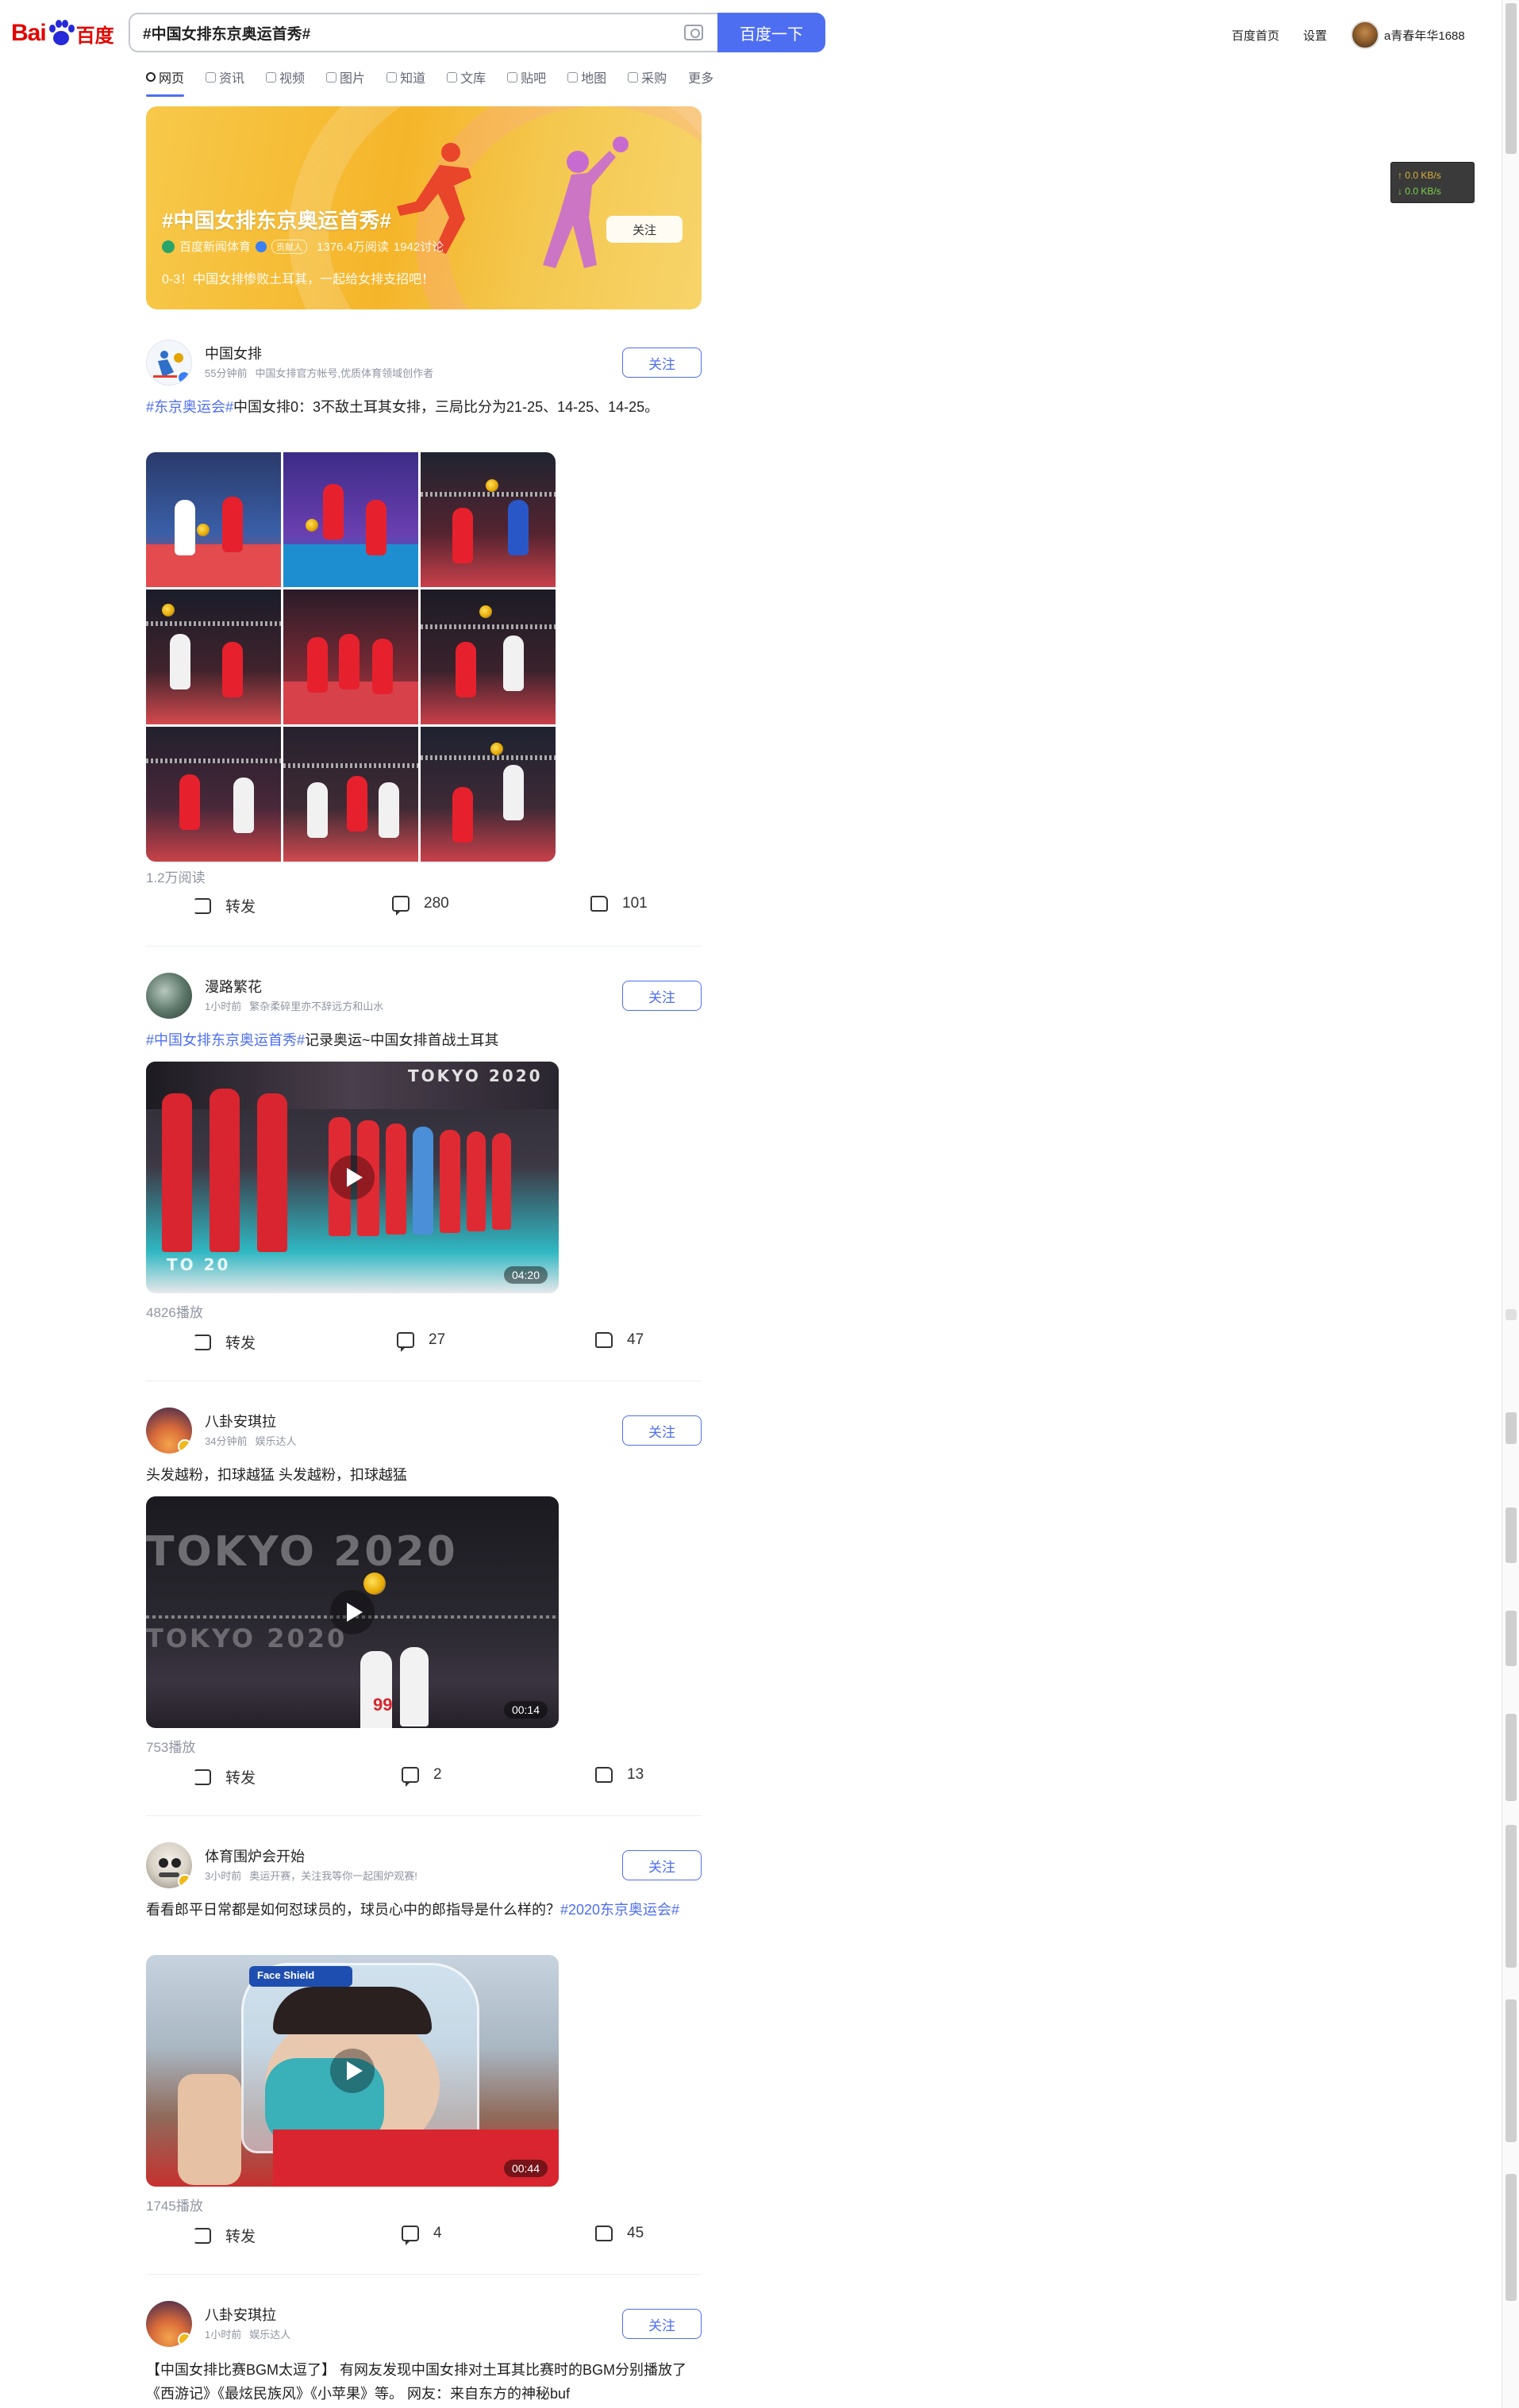 The image size is (1519, 2408). Describe the element at coordinates (95, 36) in the screenshot. I see `logo-text-right: 百度` at that location.